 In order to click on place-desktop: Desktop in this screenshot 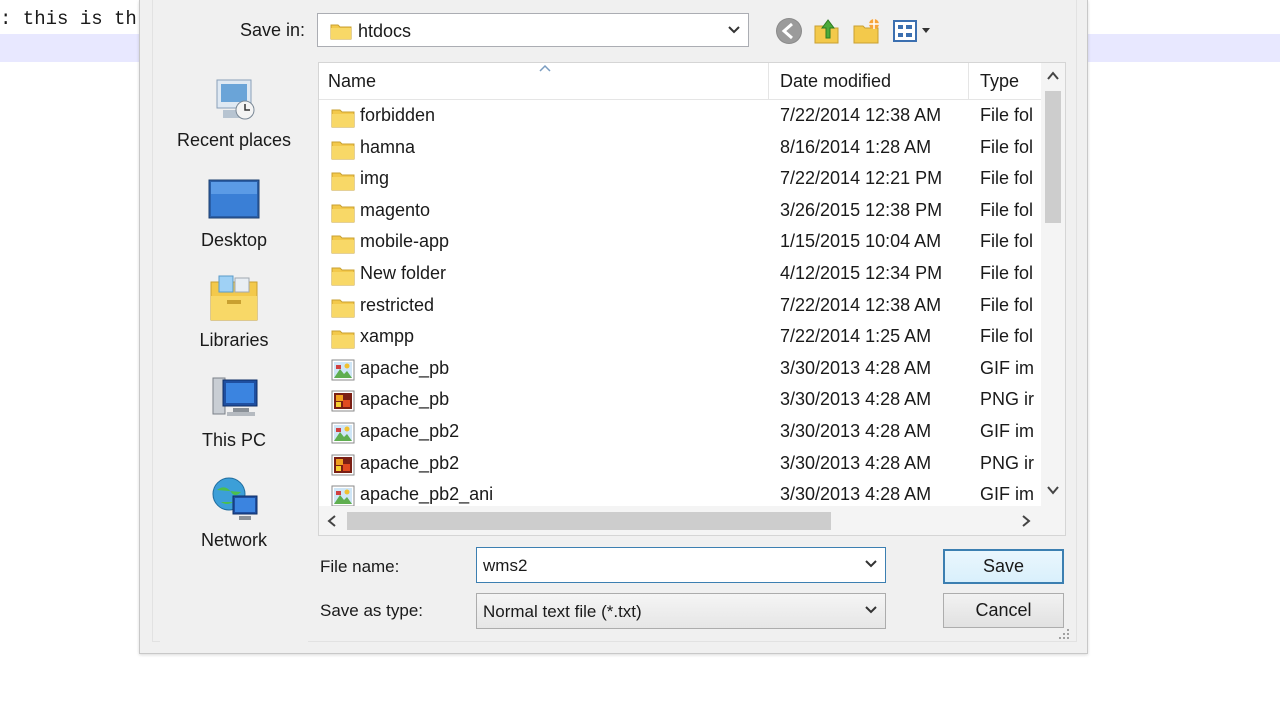, I will do `click(234, 220)`.